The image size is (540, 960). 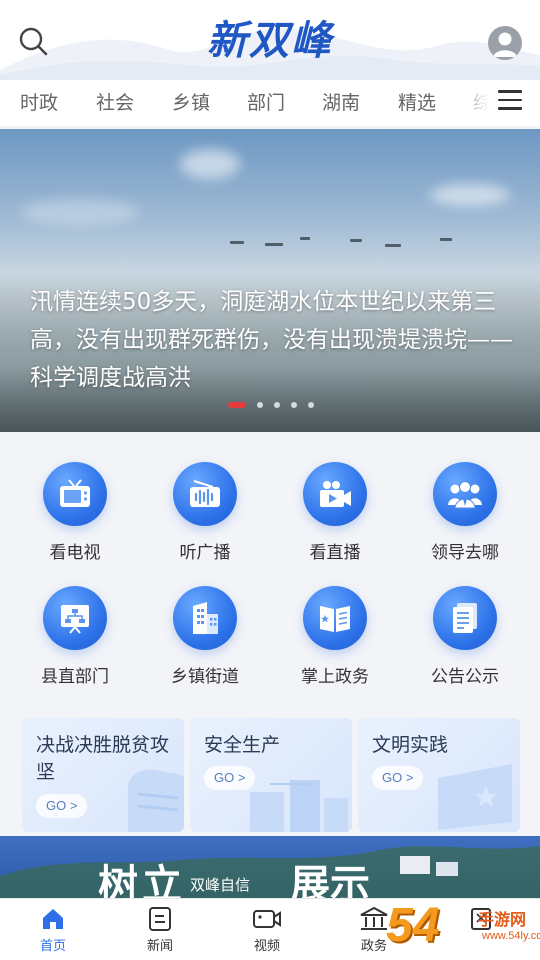 I want to click on book-icon, so click(x=335, y=618).